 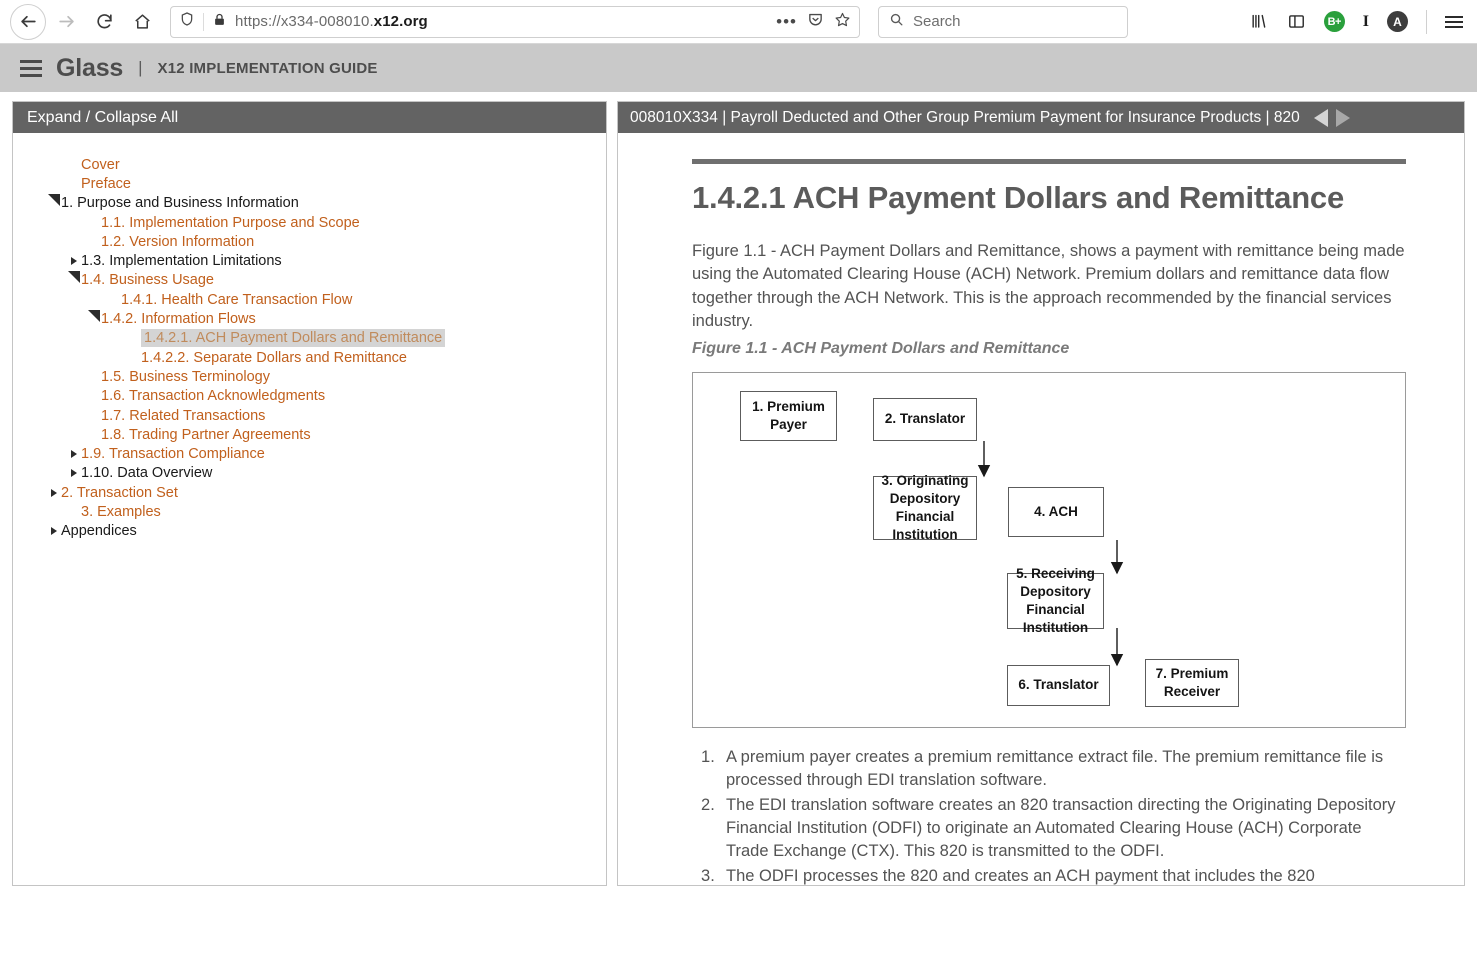 I want to click on sidebar-item: 1.4.2.2. Separate Dollars and Remittance, so click(x=309, y=357).